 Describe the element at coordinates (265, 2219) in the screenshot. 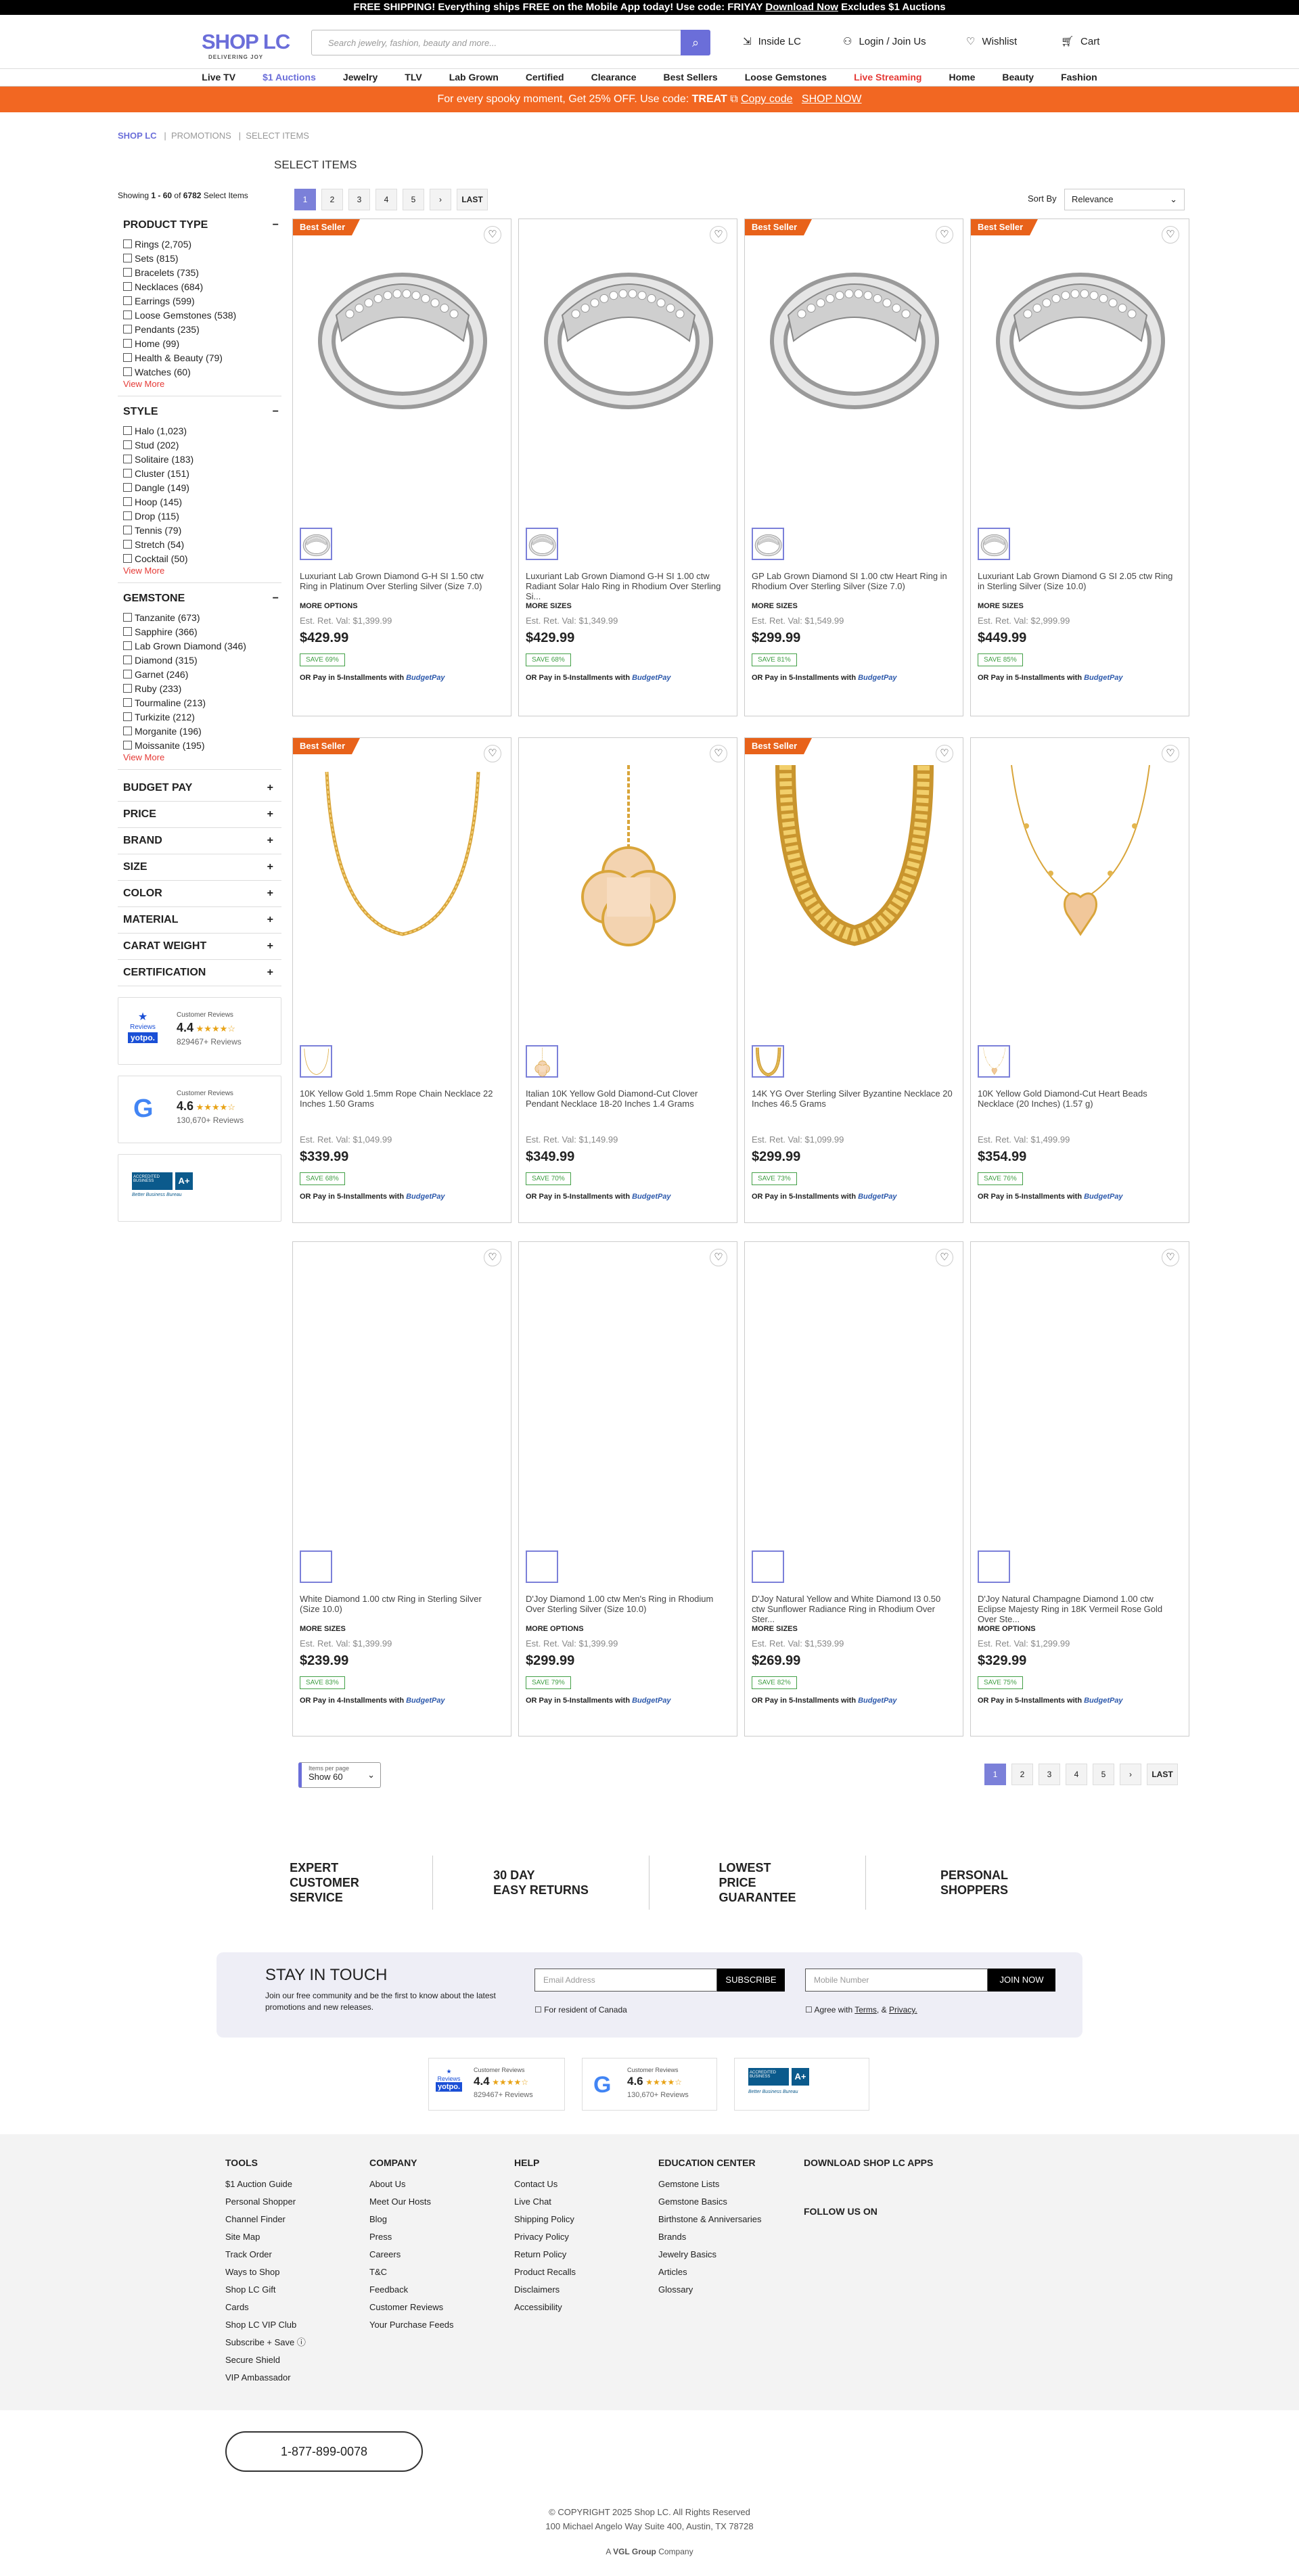

I see `footer-link: Channel Finder` at that location.